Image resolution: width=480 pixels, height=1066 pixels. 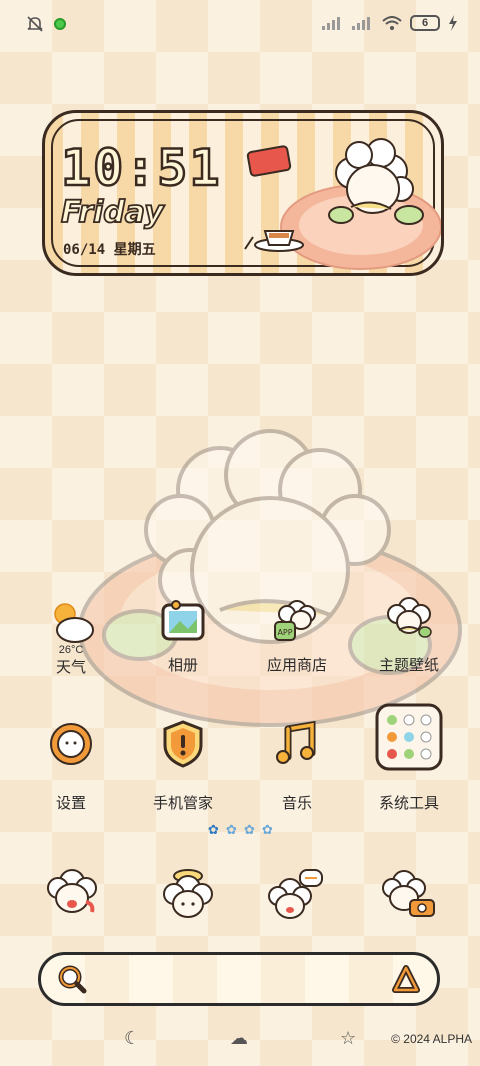 I want to click on gallery-icon, so click(x=183, y=622).